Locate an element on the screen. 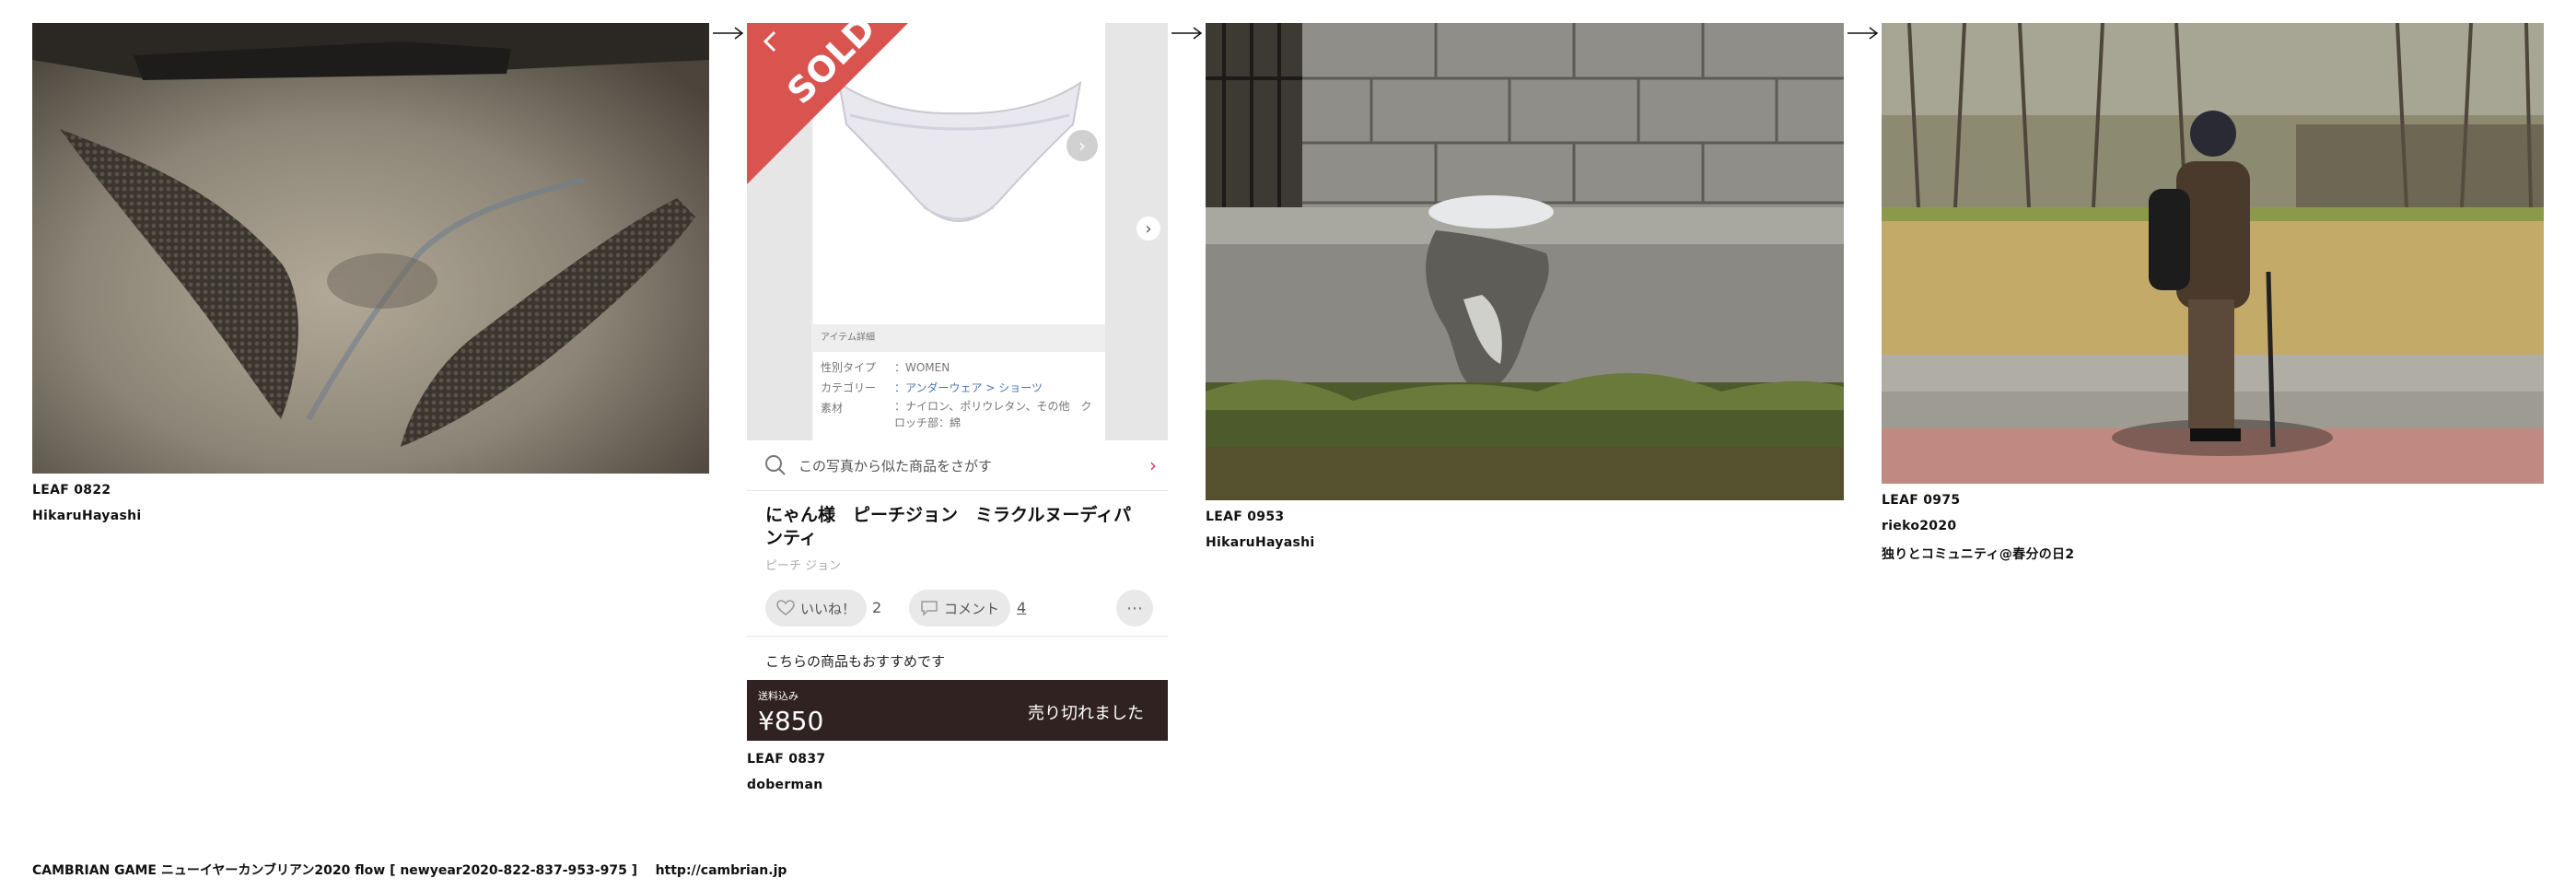  detail-row: 素材 ：ナイロン、ポリウレタン、その他 クロッチ部：綿 is located at coordinates (956, 415).